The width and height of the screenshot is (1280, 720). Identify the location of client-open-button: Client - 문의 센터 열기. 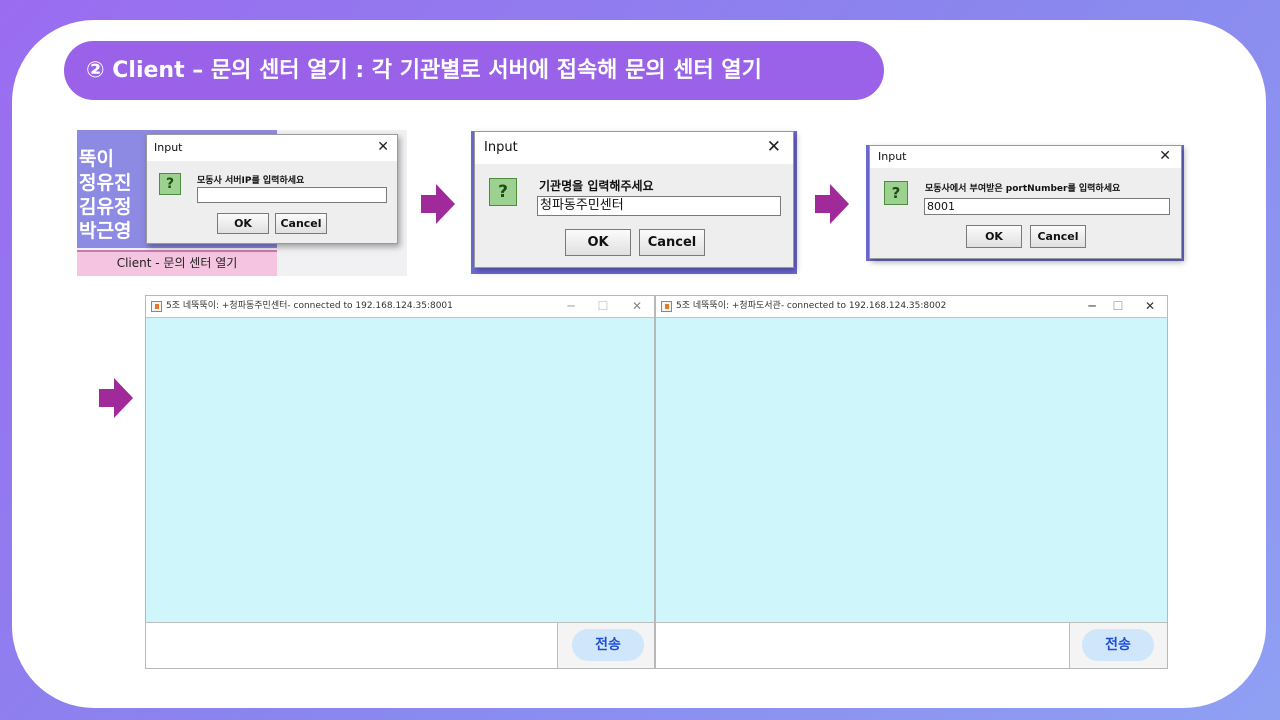
(177, 263).